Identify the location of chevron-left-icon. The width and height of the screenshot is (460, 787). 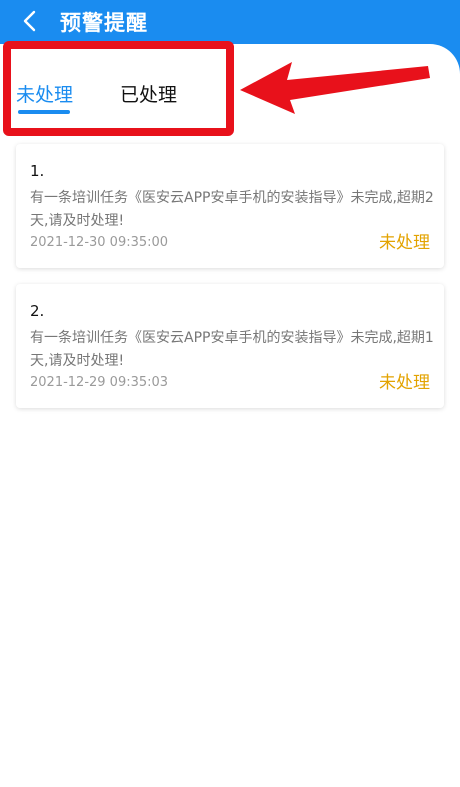
(29, 21).